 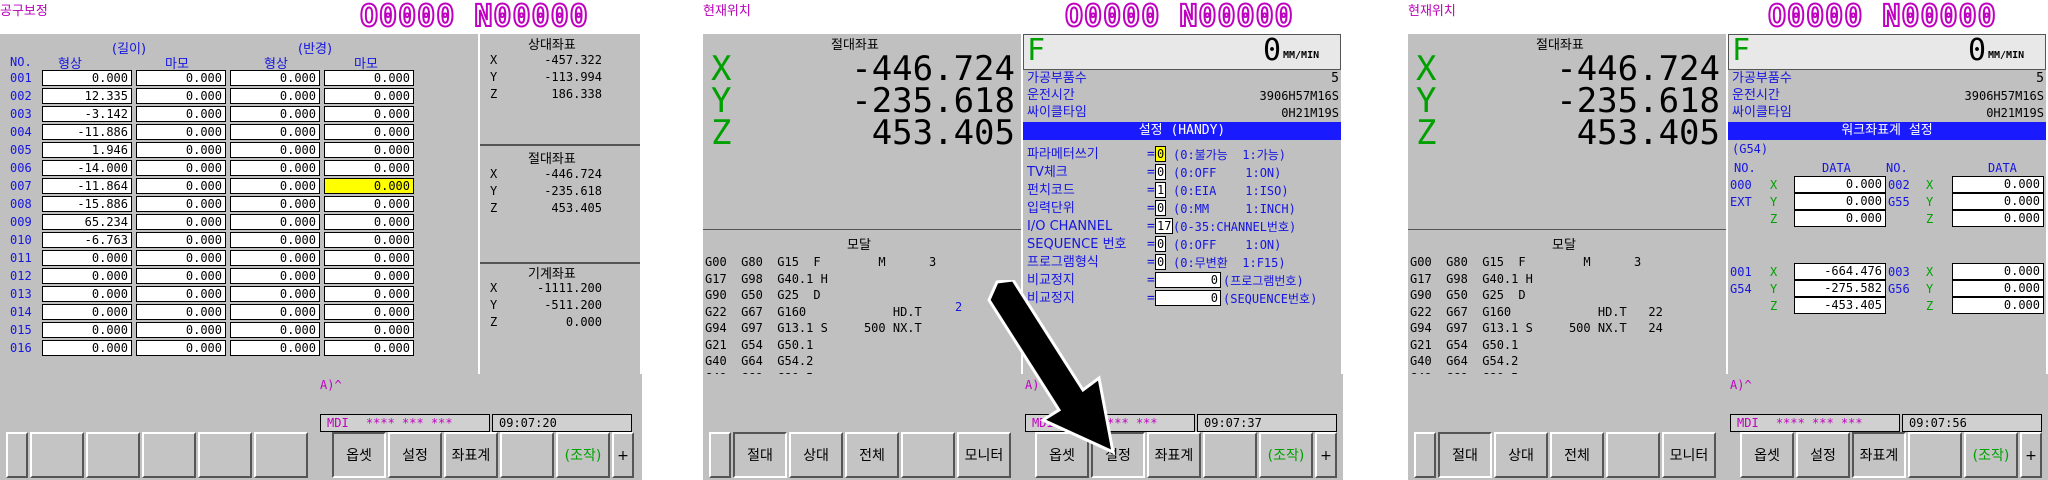 What do you see at coordinates (1840, 218) in the screenshot?
I see `work-000-z: 0.000` at bounding box center [1840, 218].